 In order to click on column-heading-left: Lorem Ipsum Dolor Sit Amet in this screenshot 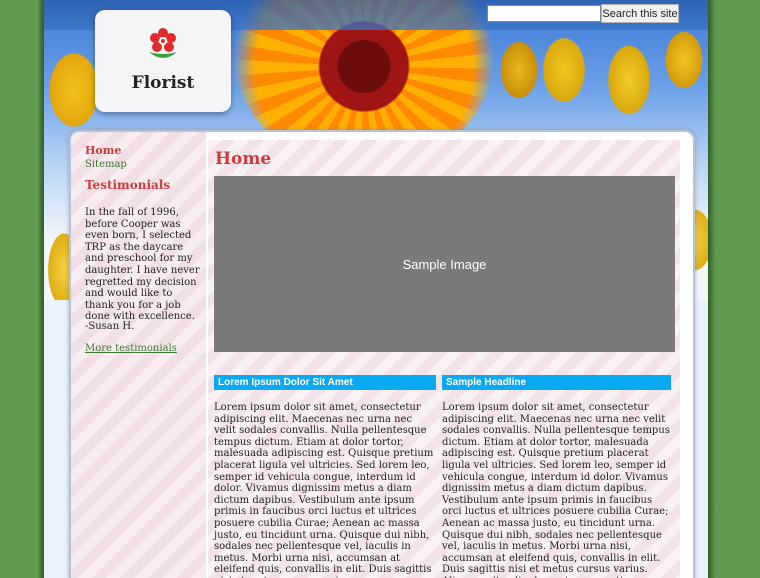, I will do `click(325, 382)`.